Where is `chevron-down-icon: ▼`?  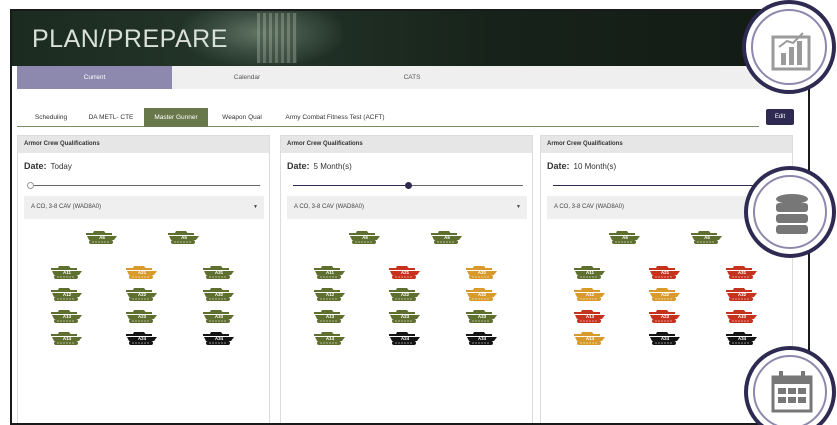
chevron-down-icon: ▼ is located at coordinates (255, 207).